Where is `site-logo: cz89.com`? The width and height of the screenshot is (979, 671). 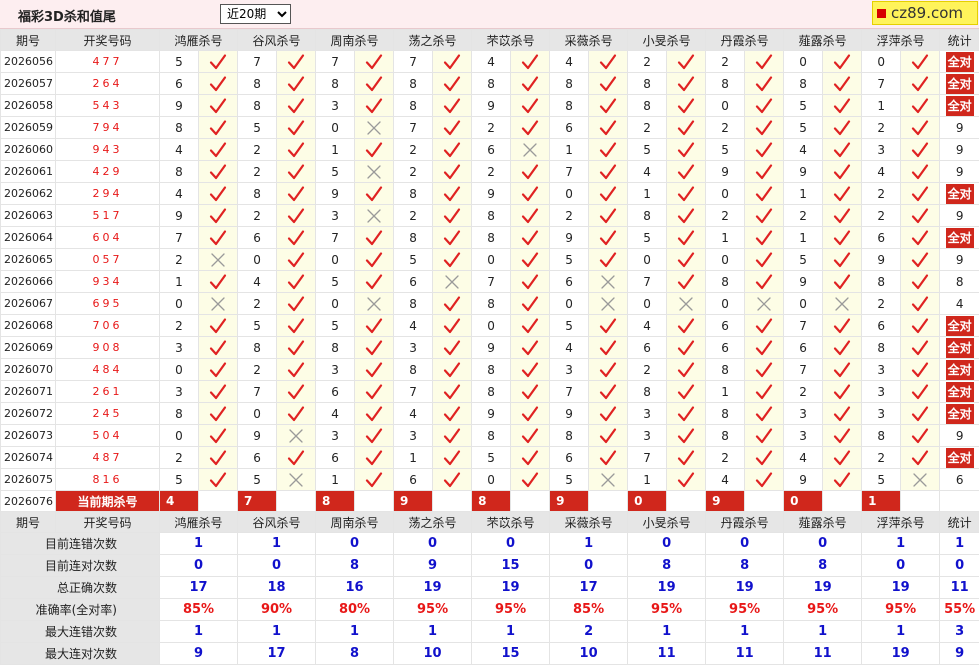
site-logo: cz89.com is located at coordinates (925, 13).